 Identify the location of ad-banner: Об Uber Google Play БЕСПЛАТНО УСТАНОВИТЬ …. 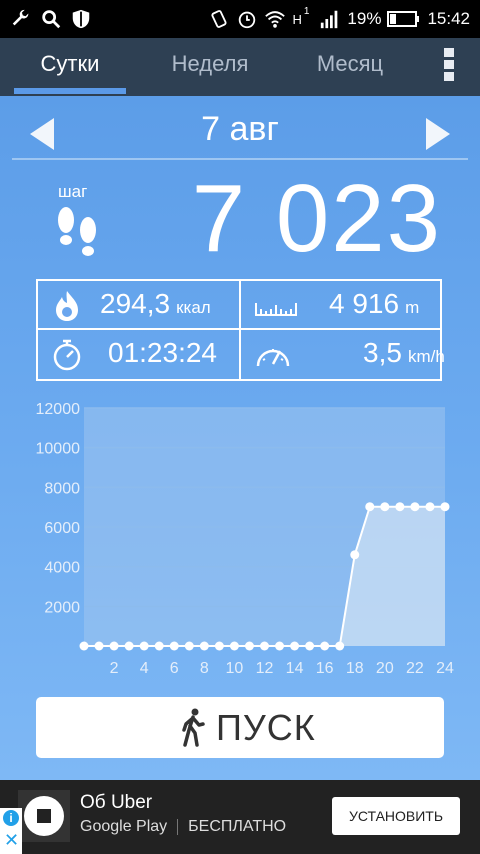
(240, 817).